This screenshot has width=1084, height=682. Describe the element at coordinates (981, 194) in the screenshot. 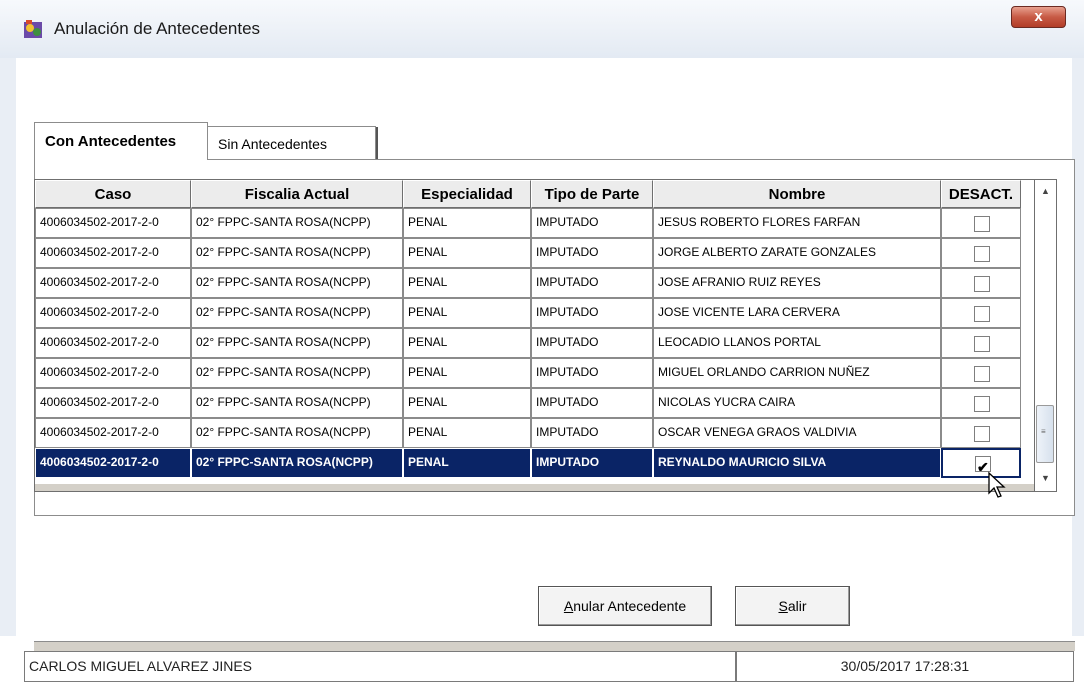

I see `column-header-desact: DESACT.` at that location.